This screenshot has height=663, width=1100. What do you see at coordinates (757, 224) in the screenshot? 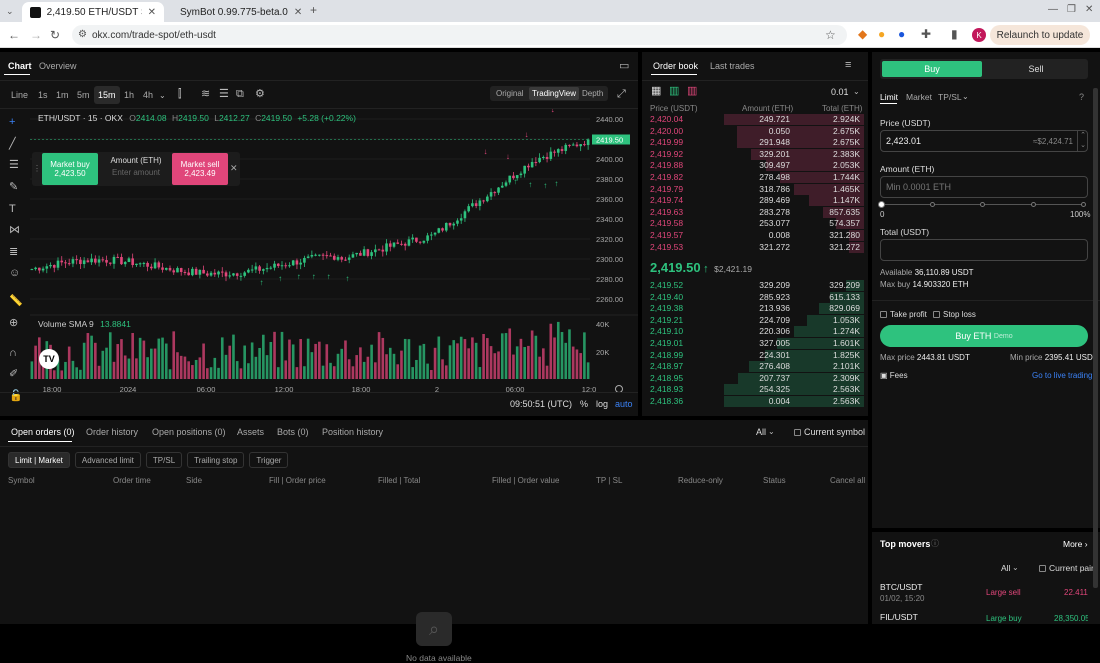
I see `ask-row: 2,419.58 253.077 574.357` at bounding box center [757, 224].